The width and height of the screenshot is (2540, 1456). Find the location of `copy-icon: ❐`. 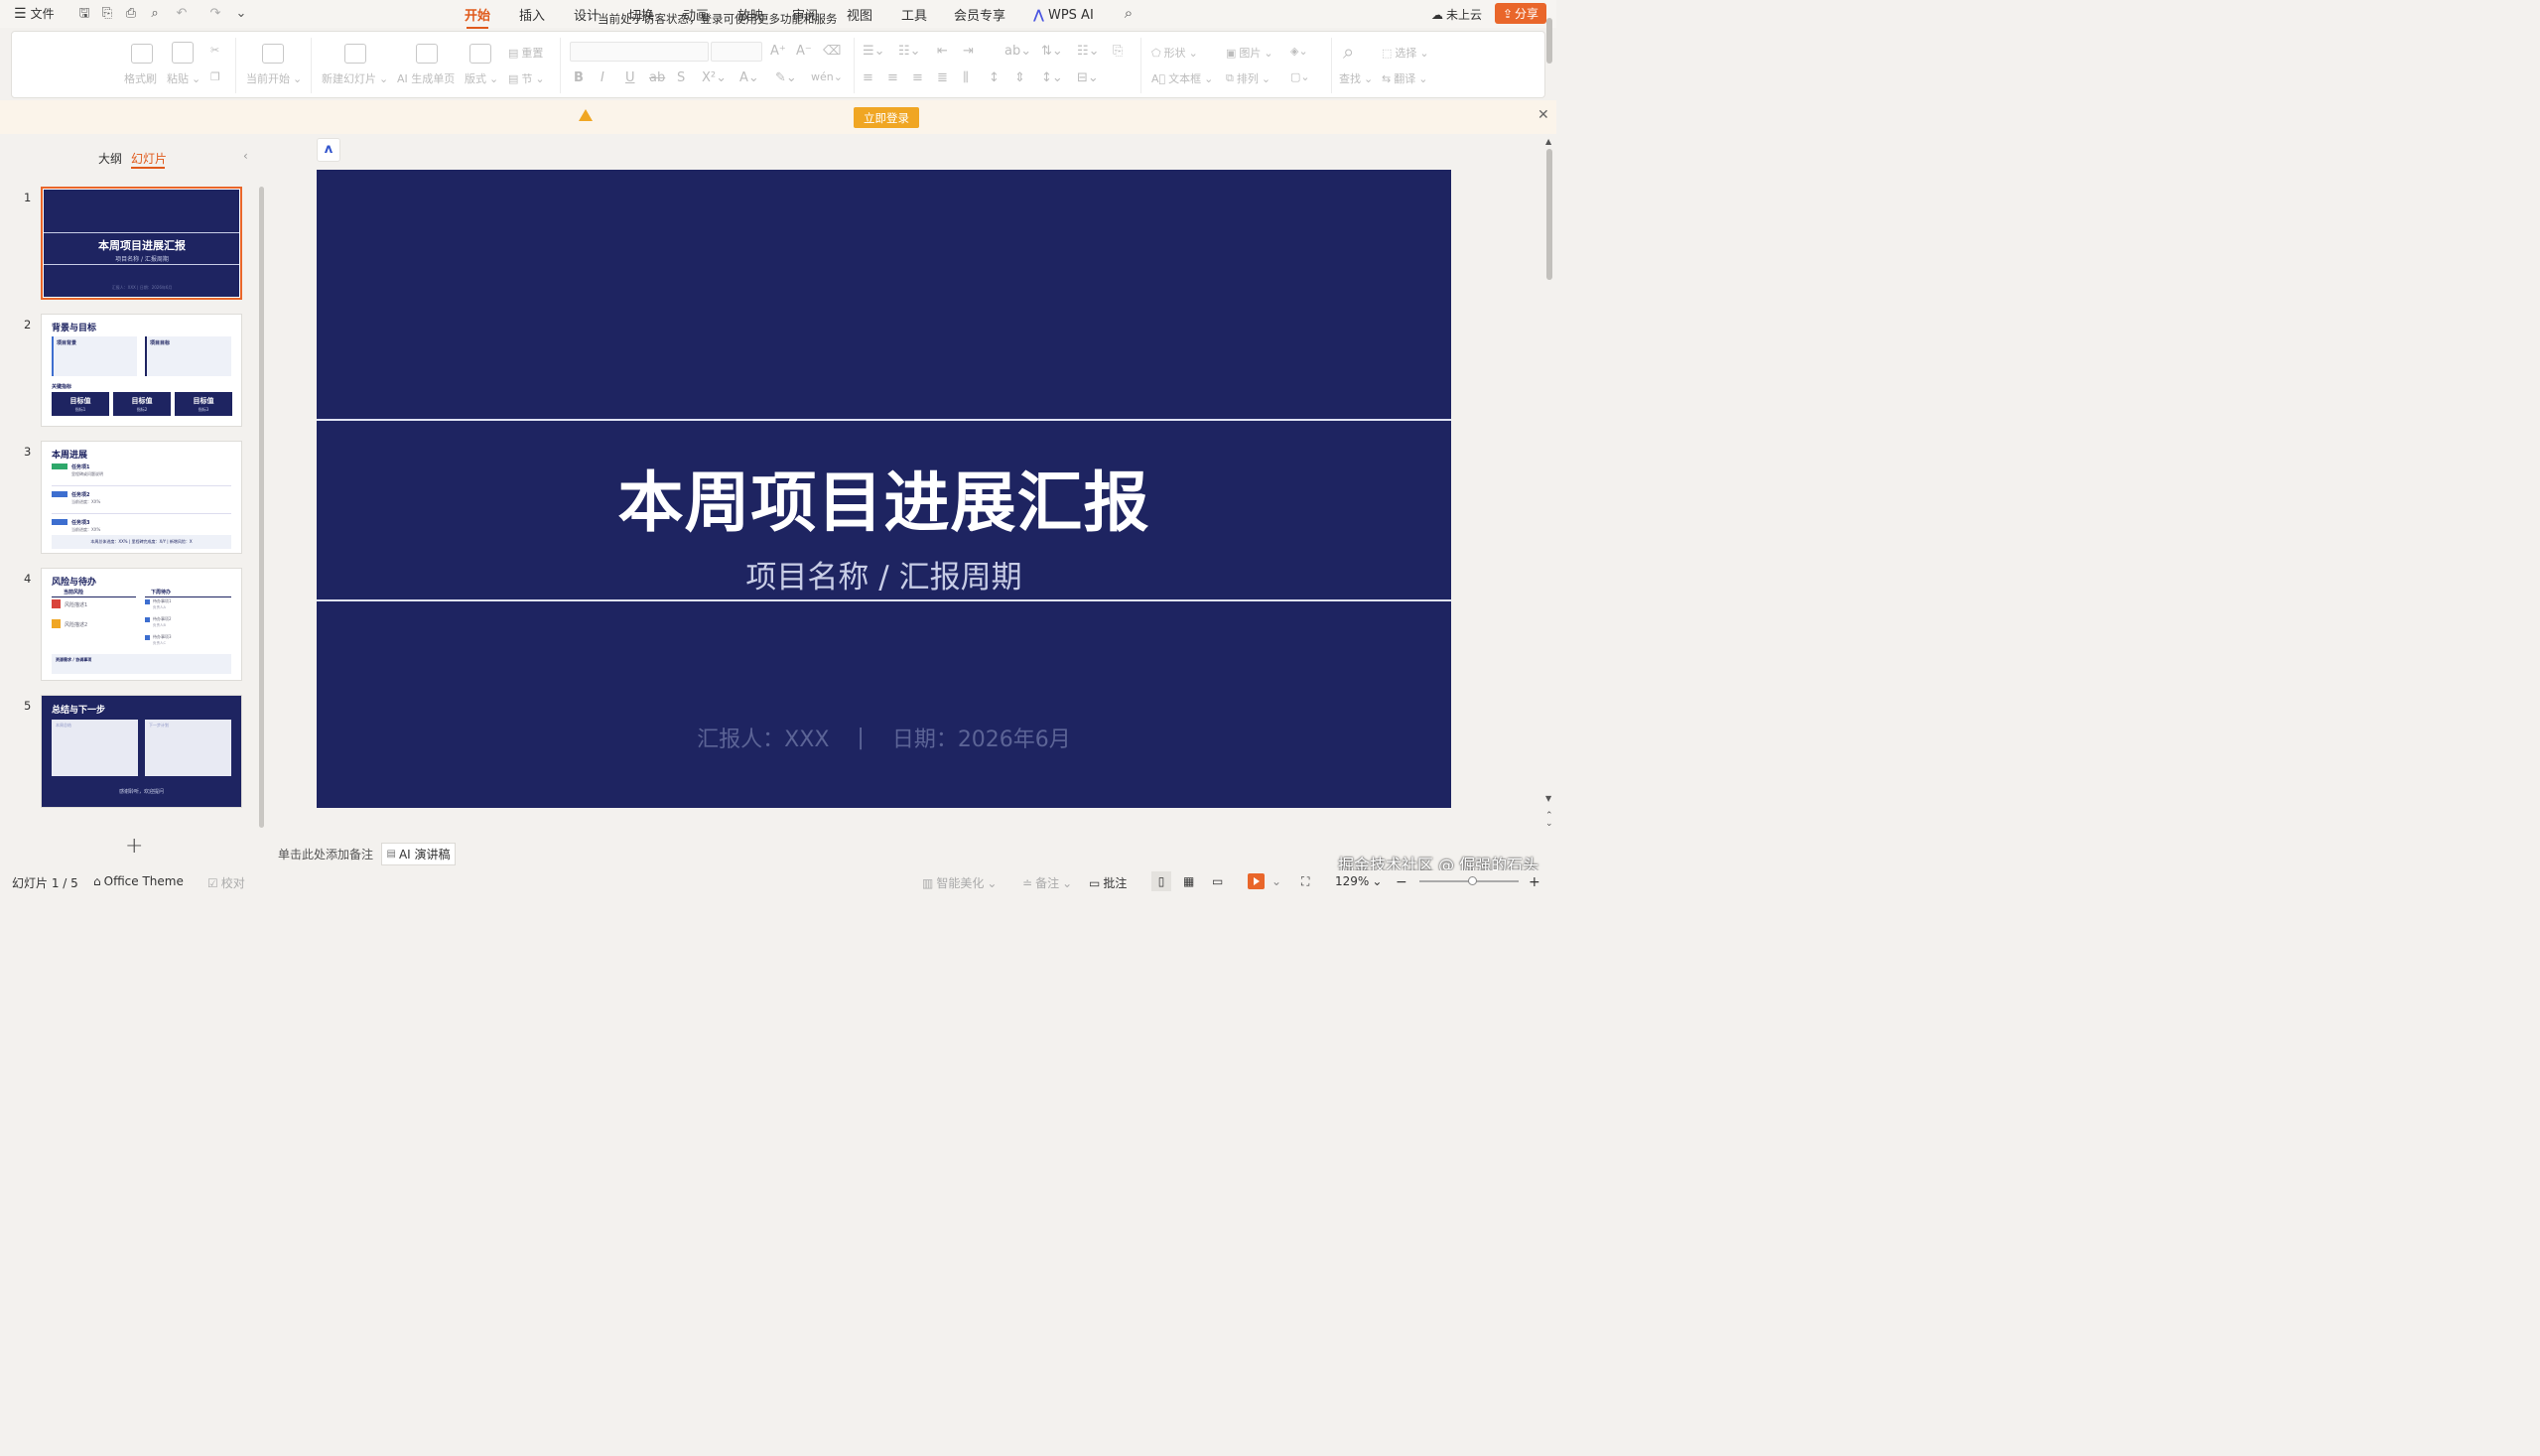

copy-icon: ❐ is located at coordinates (215, 76).